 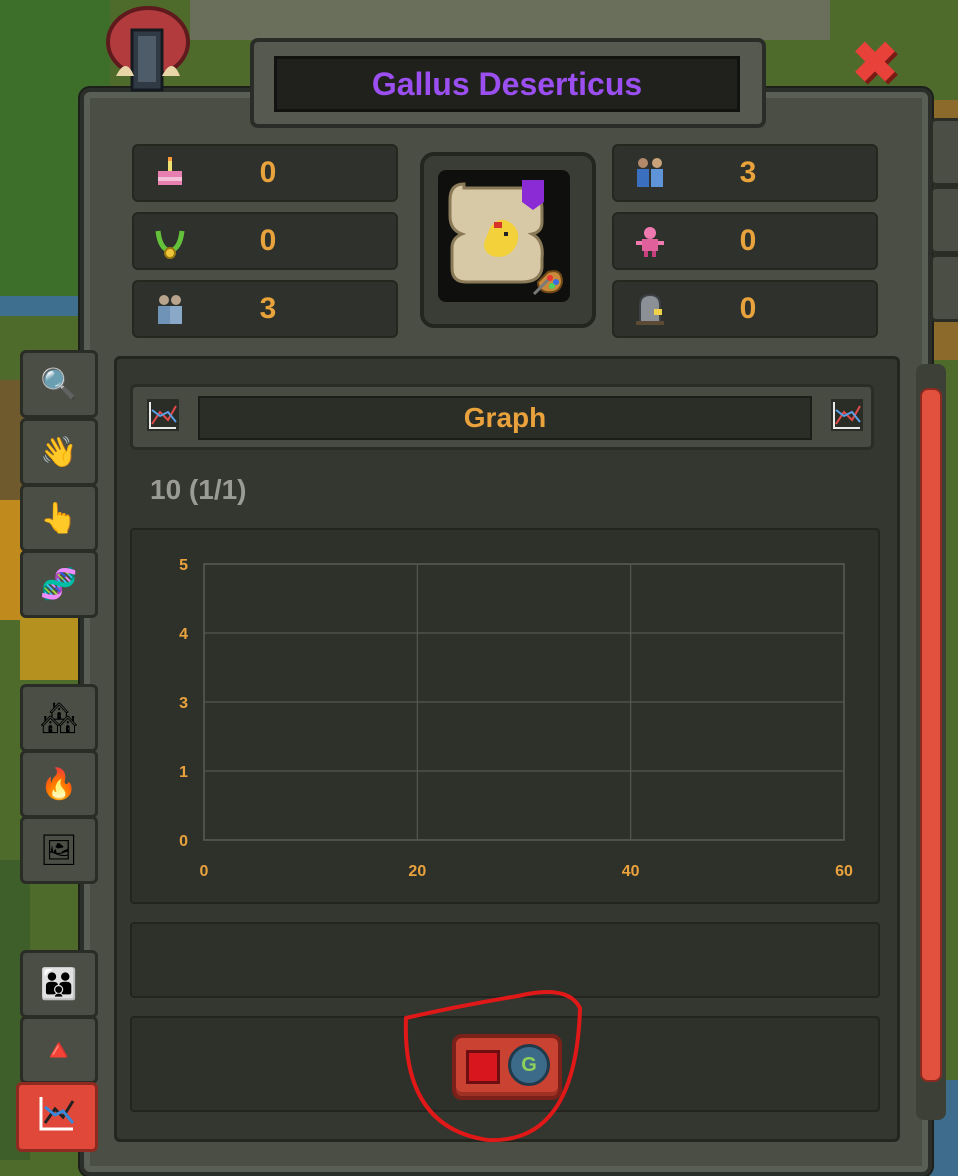 I want to click on graph-legend-area, so click(x=505, y=960).